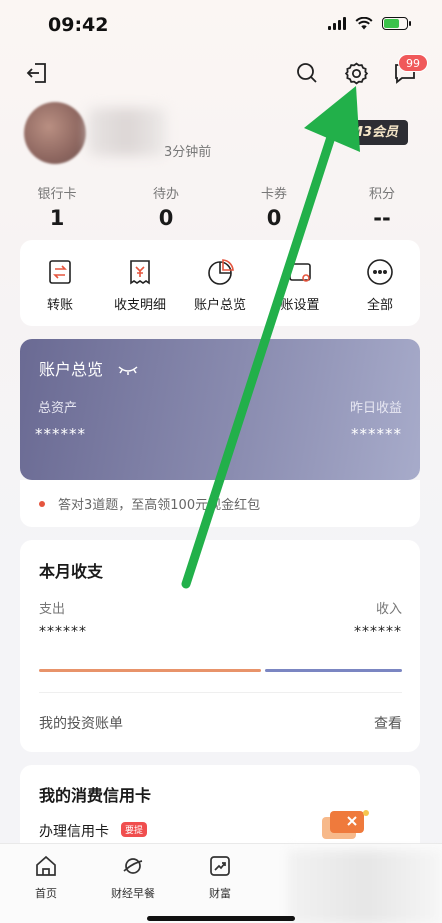 The image size is (442, 923). What do you see at coordinates (220, 868) in the screenshot?
I see `trend-chart-icon` at bounding box center [220, 868].